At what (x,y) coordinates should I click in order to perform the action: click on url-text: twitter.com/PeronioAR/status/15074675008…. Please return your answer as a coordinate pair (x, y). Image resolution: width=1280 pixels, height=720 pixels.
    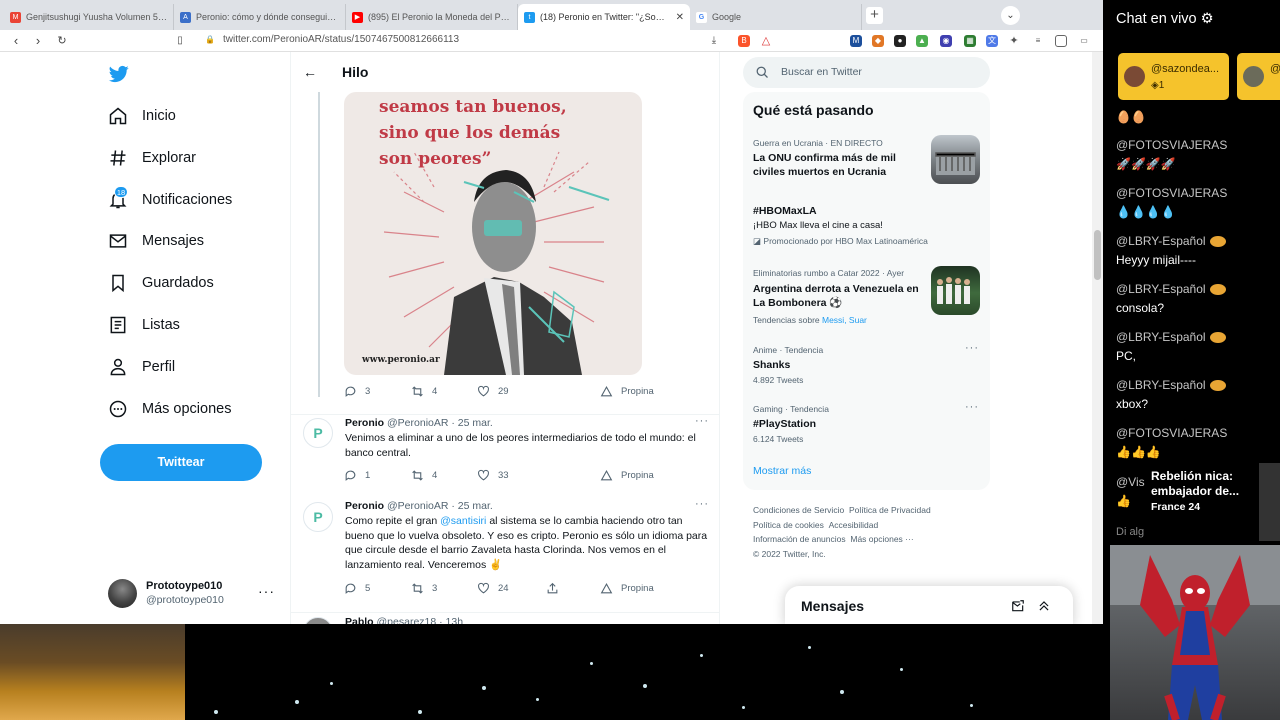
    Looking at the image, I should click on (341, 39).